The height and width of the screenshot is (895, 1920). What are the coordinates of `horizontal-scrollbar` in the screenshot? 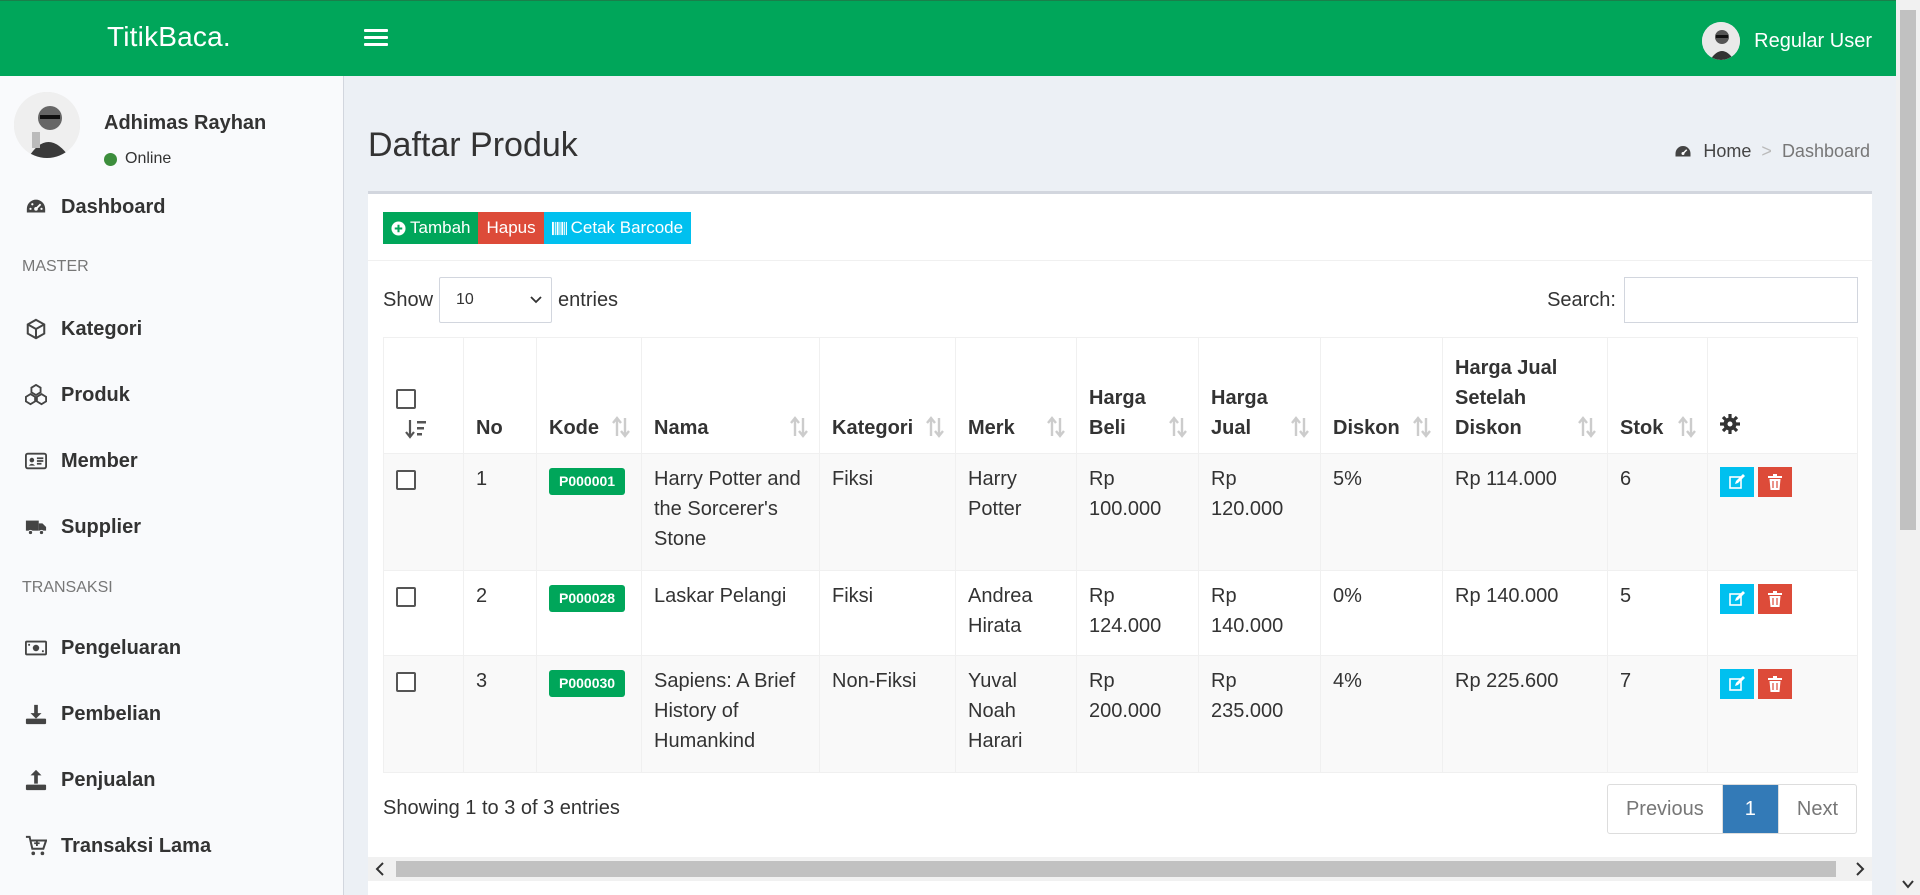 It's located at (1120, 869).